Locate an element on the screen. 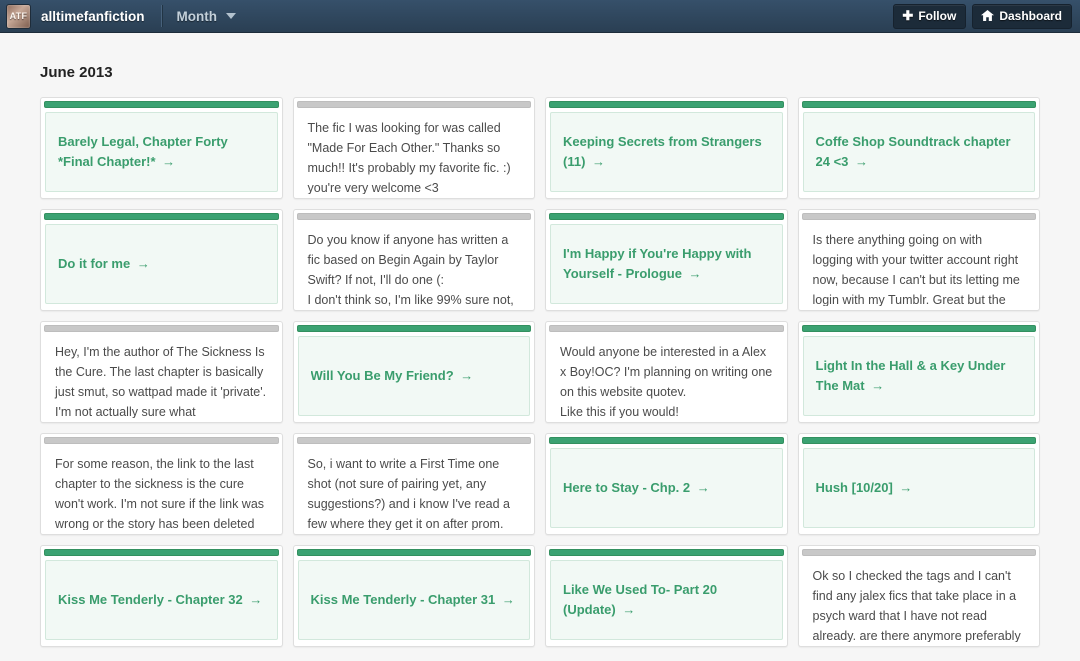 This screenshot has width=1080, height=661. post-link-box: Kiss Me Tenderly - Chapter 32 → is located at coordinates (161, 600).